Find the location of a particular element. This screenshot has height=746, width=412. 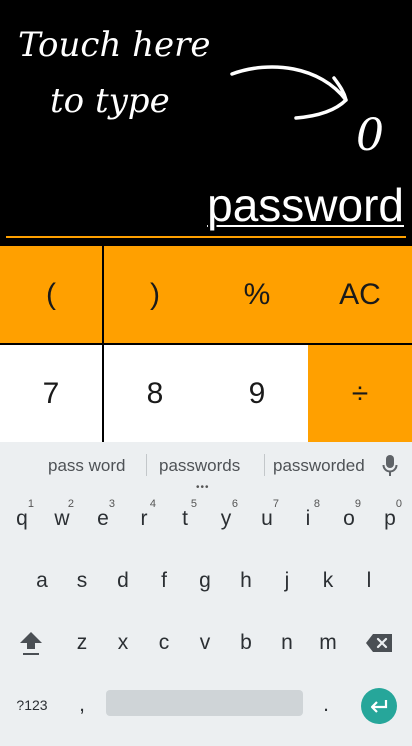

key-n: n is located at coordinates (287, 643).